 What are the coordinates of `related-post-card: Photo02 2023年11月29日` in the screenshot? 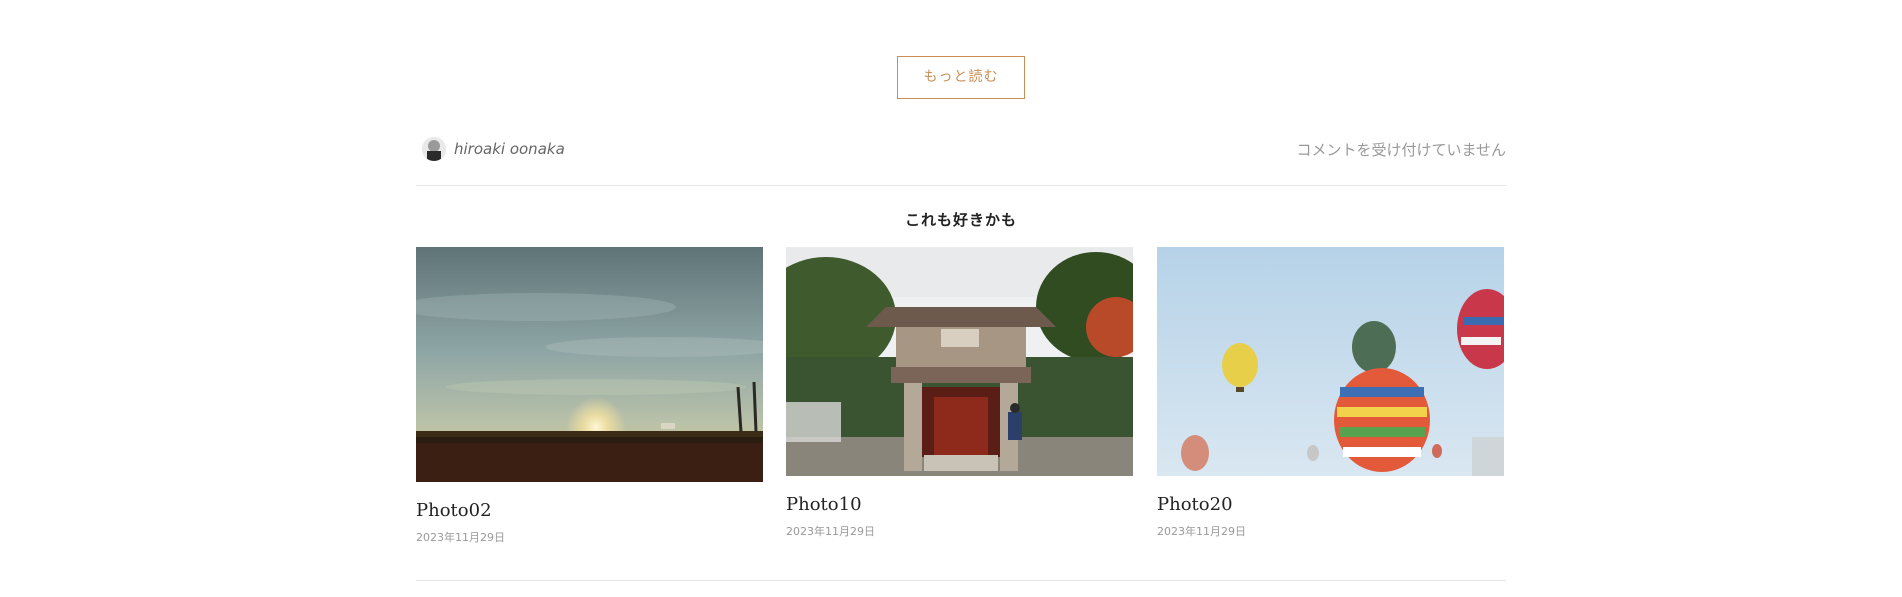 It's located at (589, 396).